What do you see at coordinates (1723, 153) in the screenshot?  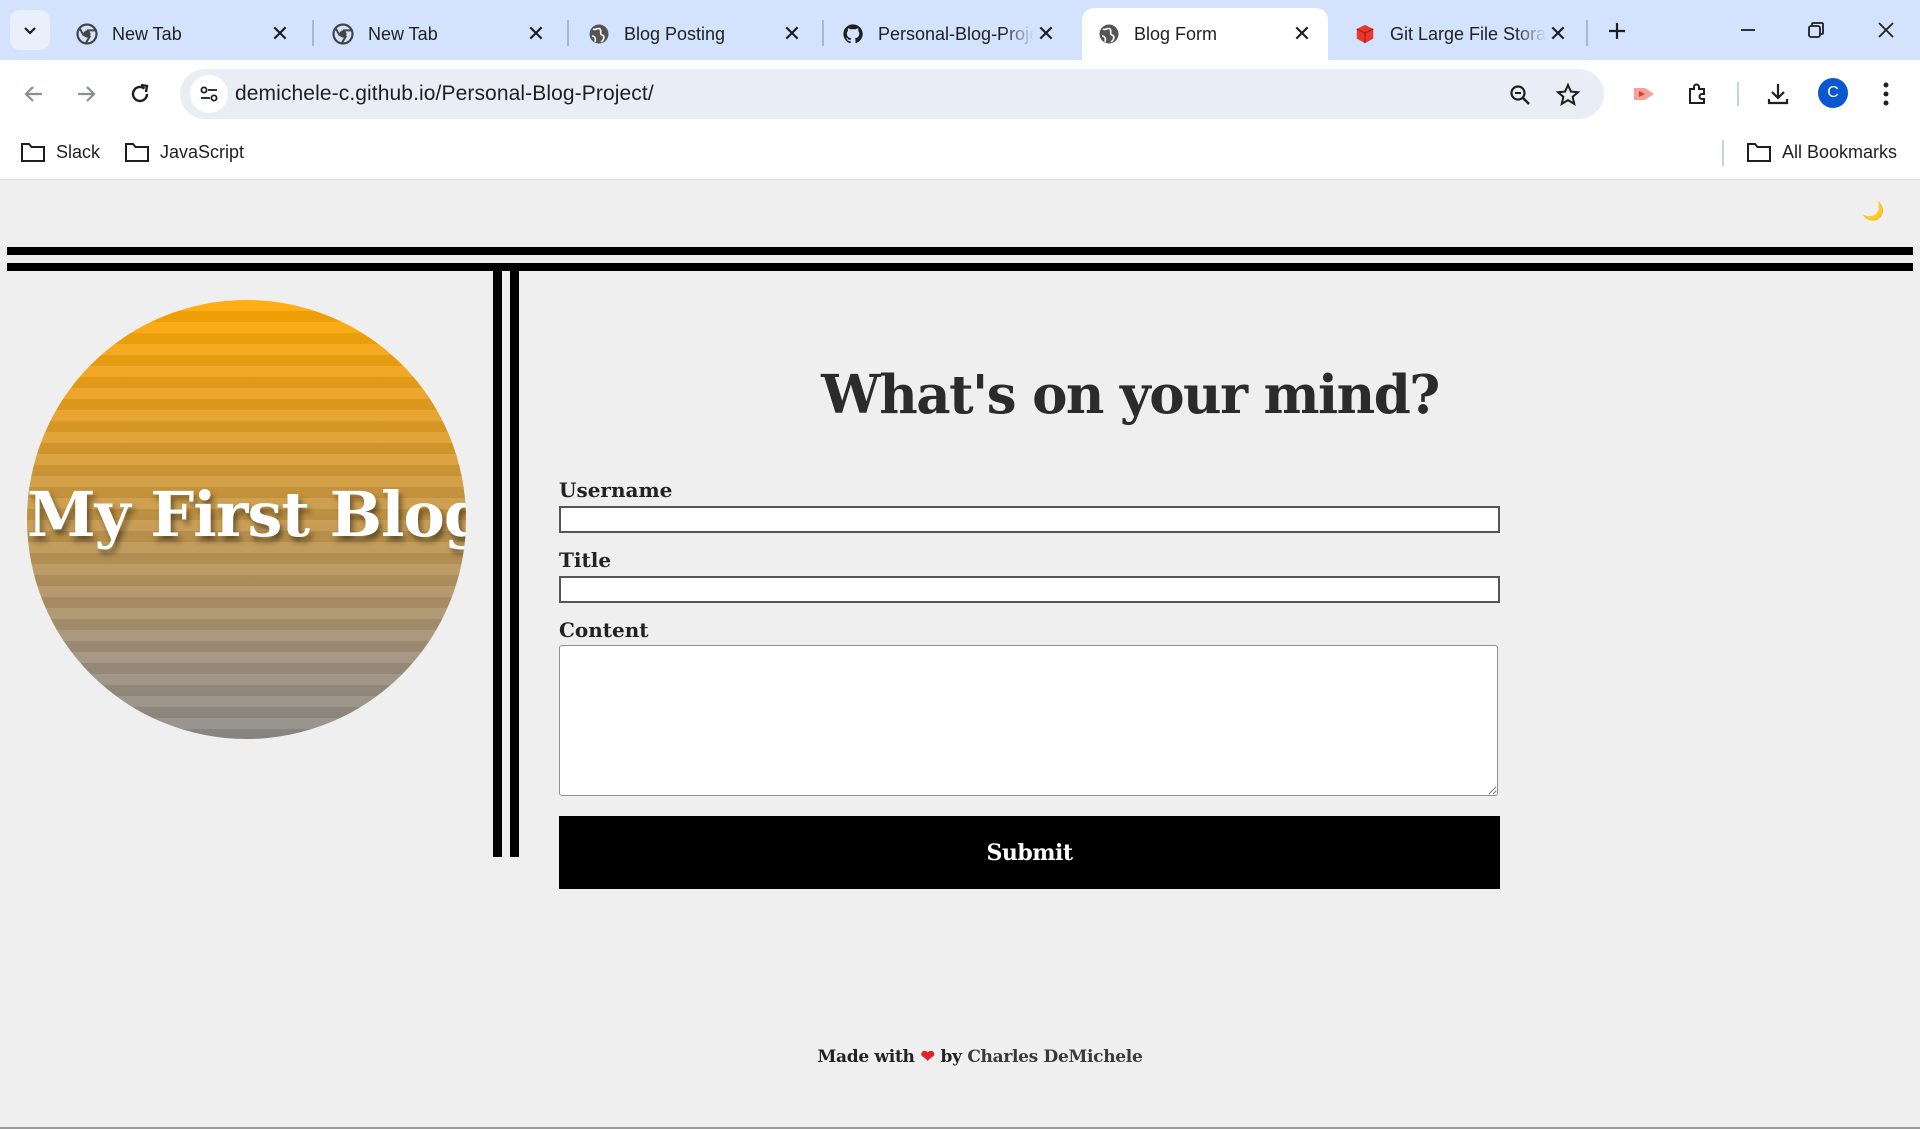 I see `bookmarks-divider` at bounding box center [1723, 153].